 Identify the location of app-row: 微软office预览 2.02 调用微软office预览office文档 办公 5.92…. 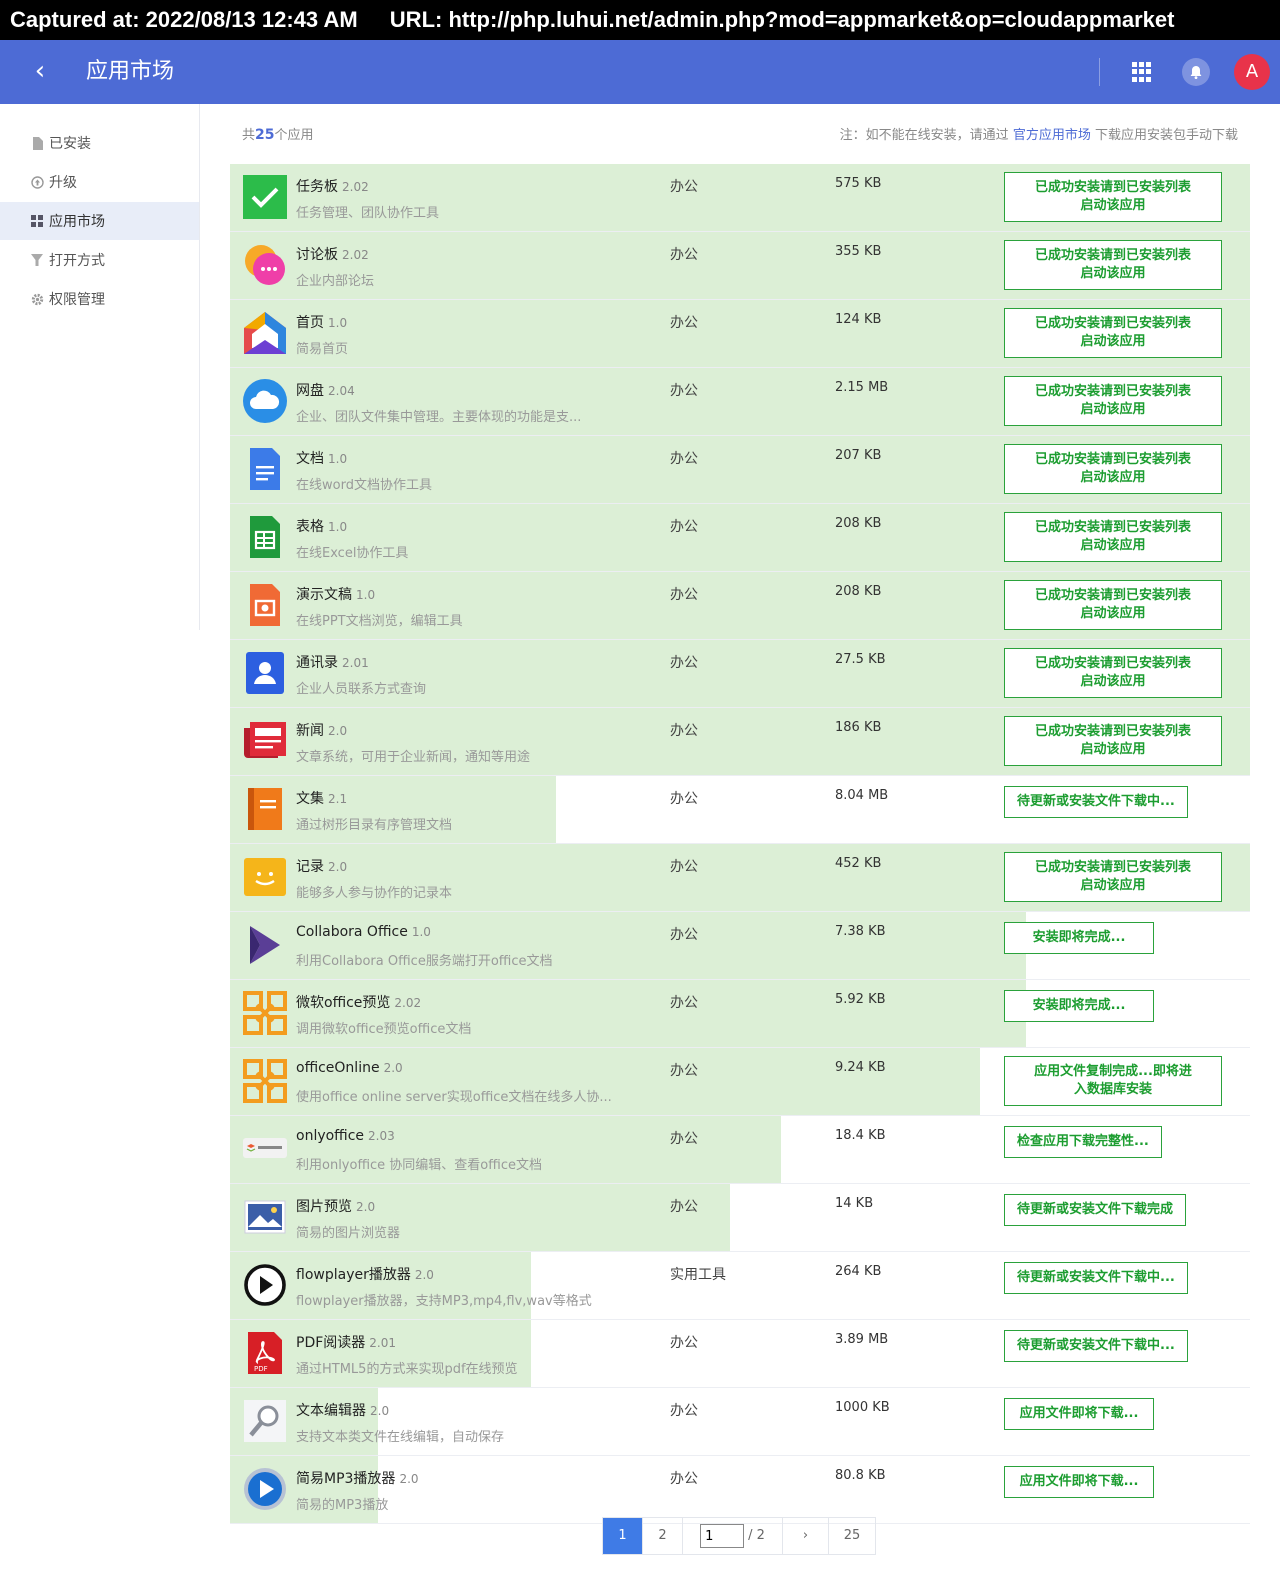
(740, 1014).